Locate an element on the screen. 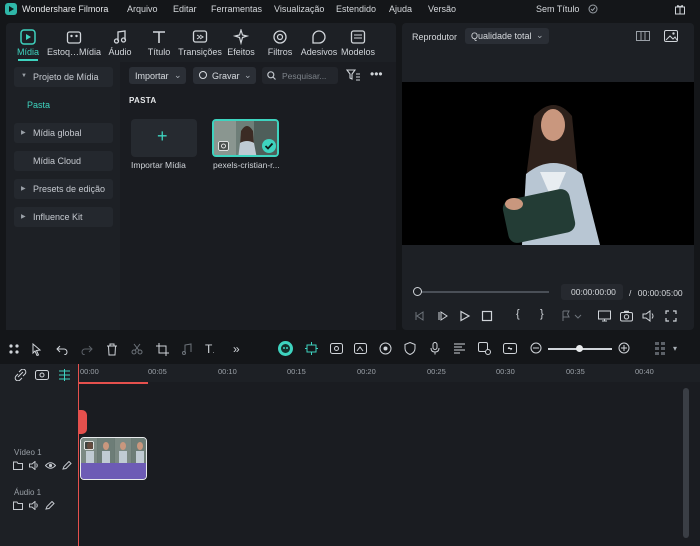 This screenshot has width=700, height=546. play-icon is located at coordinates (465, 316).